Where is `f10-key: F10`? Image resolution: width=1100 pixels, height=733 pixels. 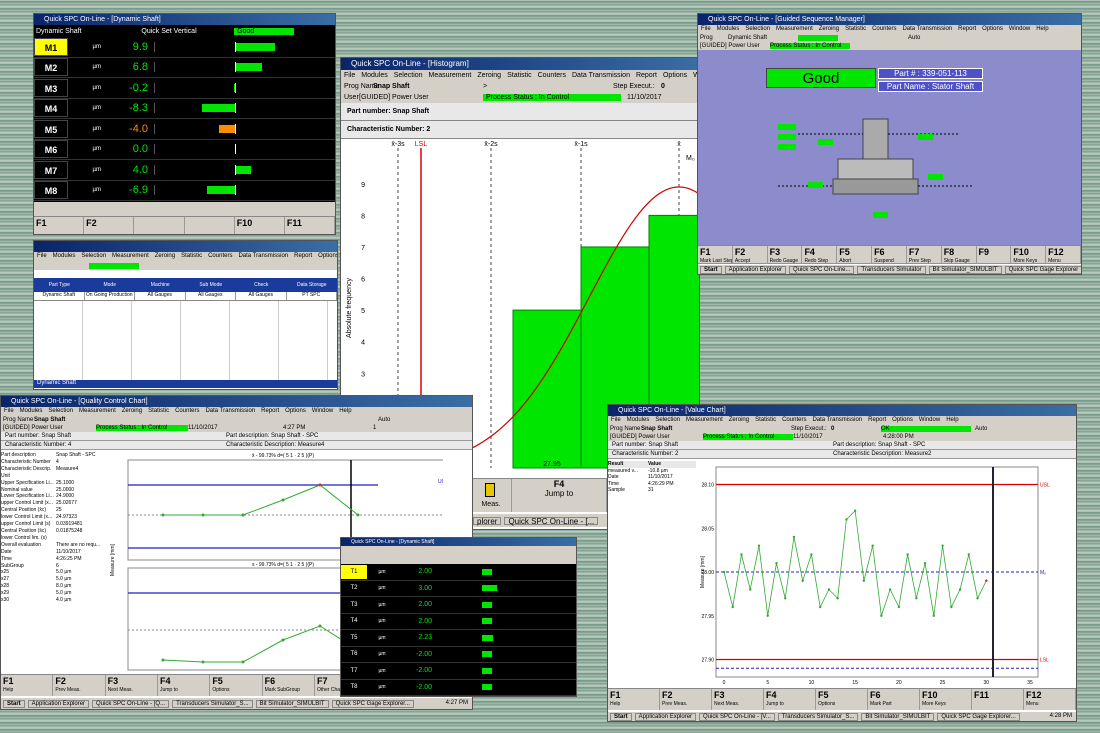 f10-key: F10 is located at coordinates (260, 225).